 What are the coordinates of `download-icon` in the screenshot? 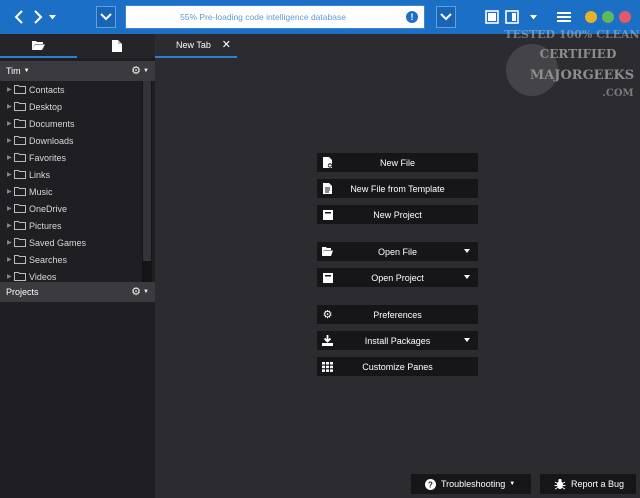 It's located at (327, 340).